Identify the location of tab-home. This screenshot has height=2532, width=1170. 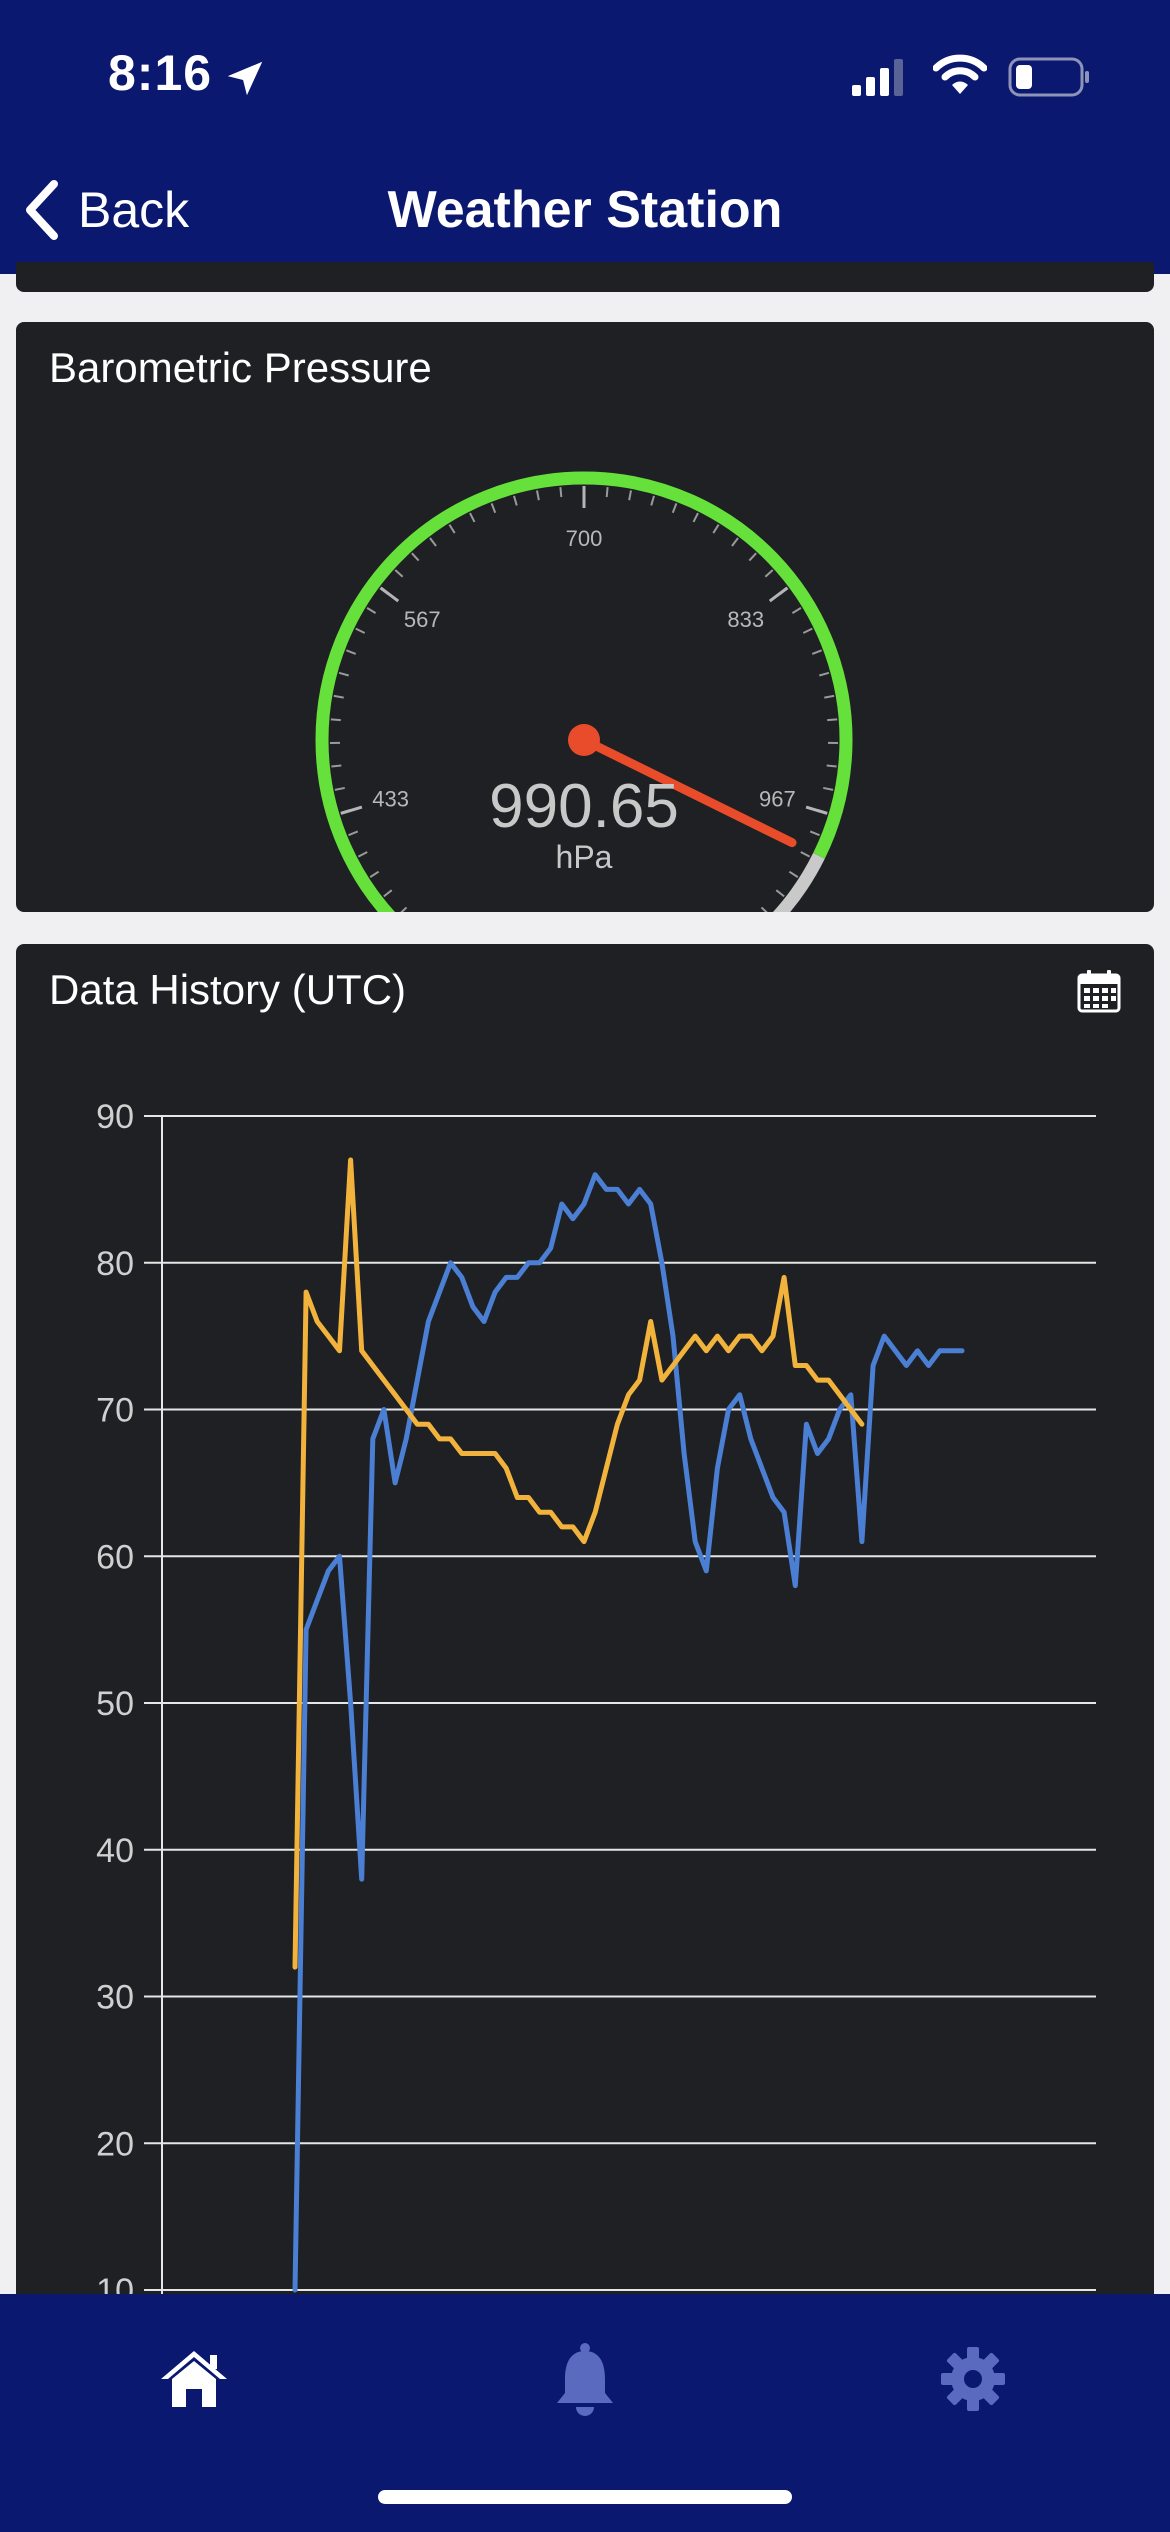
(194, 2379).